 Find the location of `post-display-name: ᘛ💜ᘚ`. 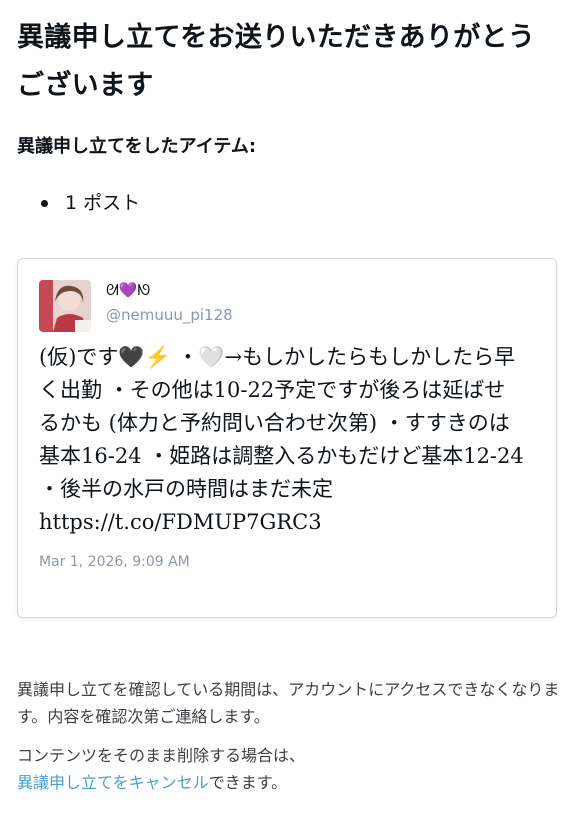

post-display-name: ᘛ💜ᘚ is located at coordinates (128, 290).